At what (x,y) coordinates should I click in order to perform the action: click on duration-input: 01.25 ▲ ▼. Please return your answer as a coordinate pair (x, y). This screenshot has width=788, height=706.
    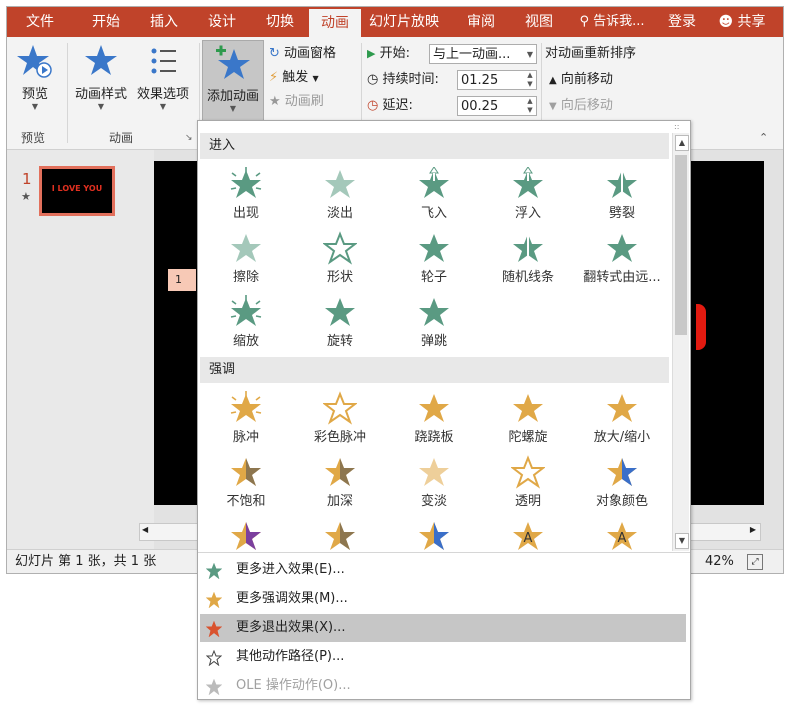
    Looking at the image, I should click on (497, 80).